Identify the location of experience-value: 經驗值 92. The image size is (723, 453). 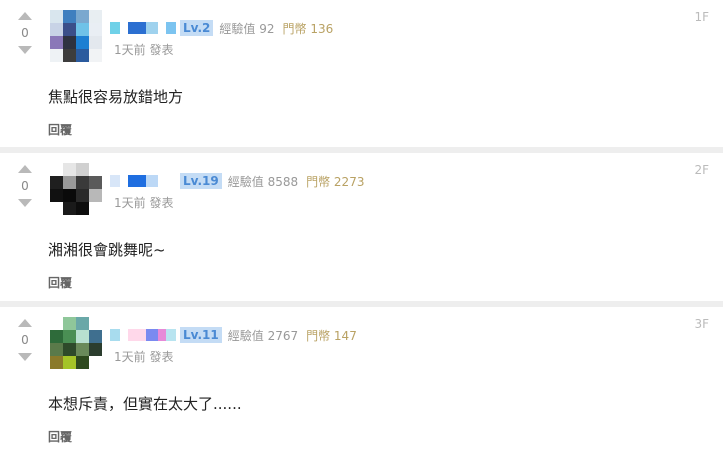
(247, 28).